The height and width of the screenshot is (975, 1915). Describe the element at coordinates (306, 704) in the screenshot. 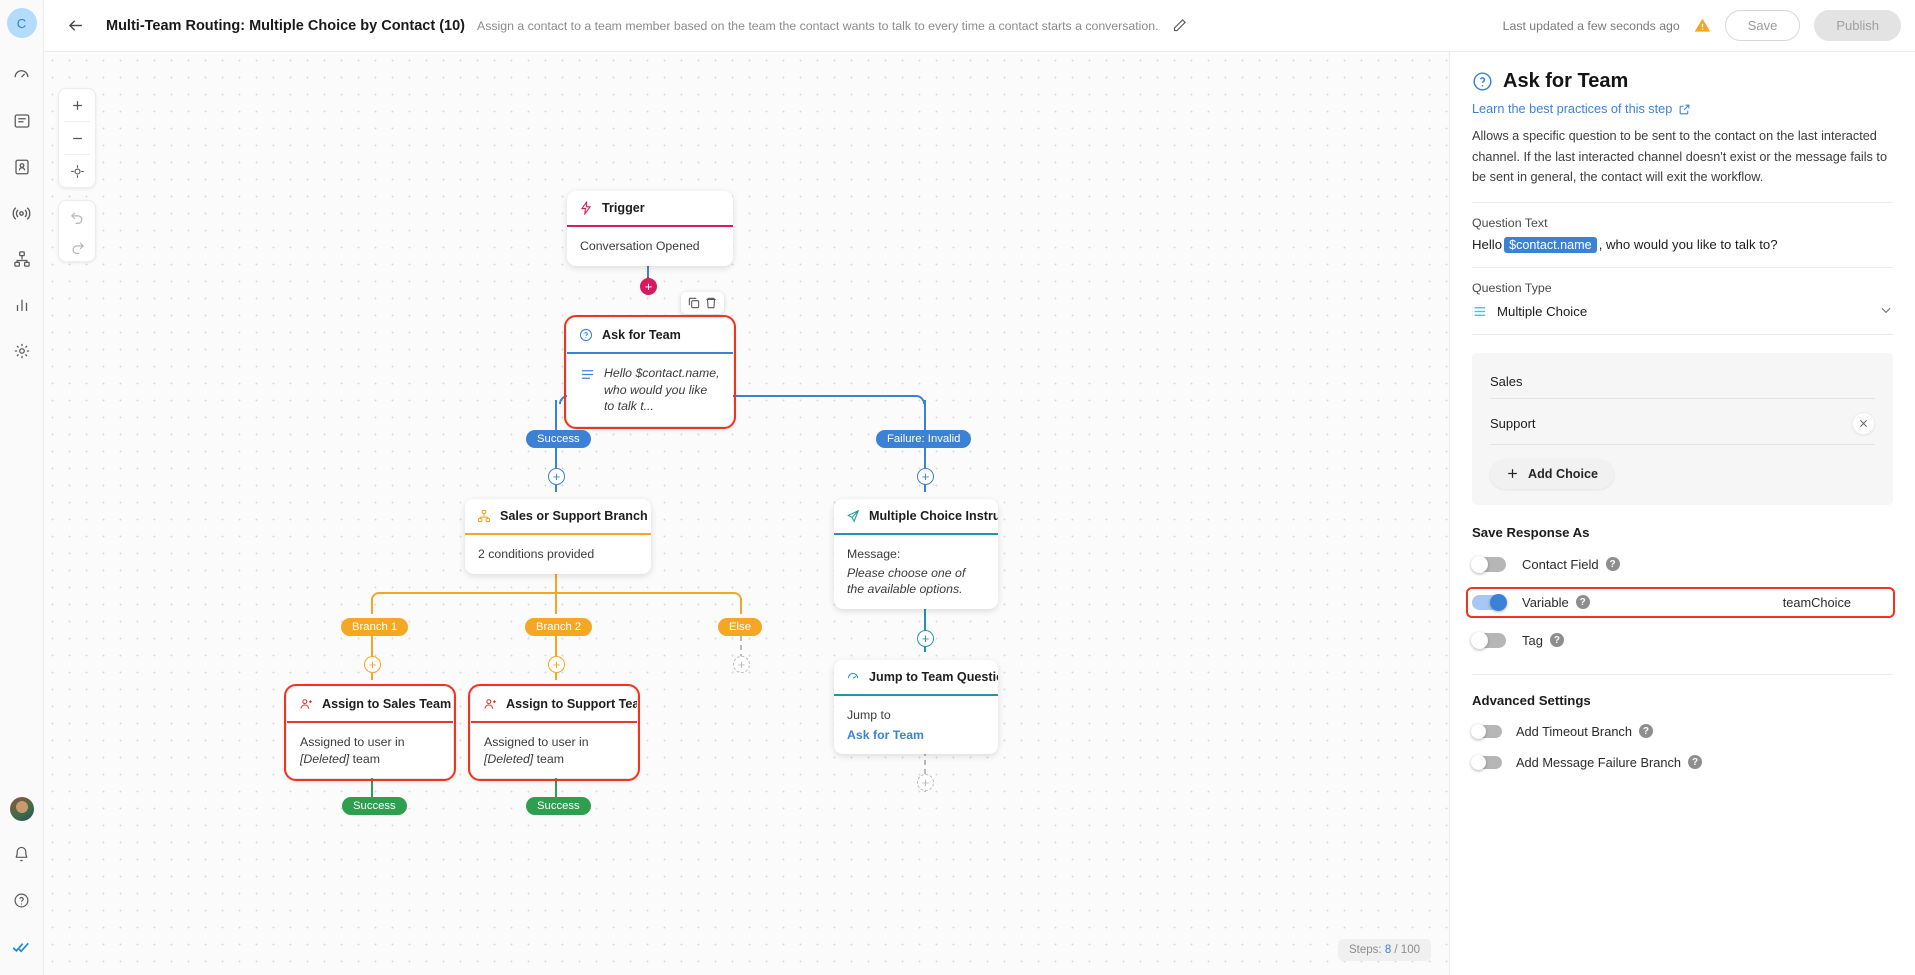

I see `assign-user-icon` at that location.